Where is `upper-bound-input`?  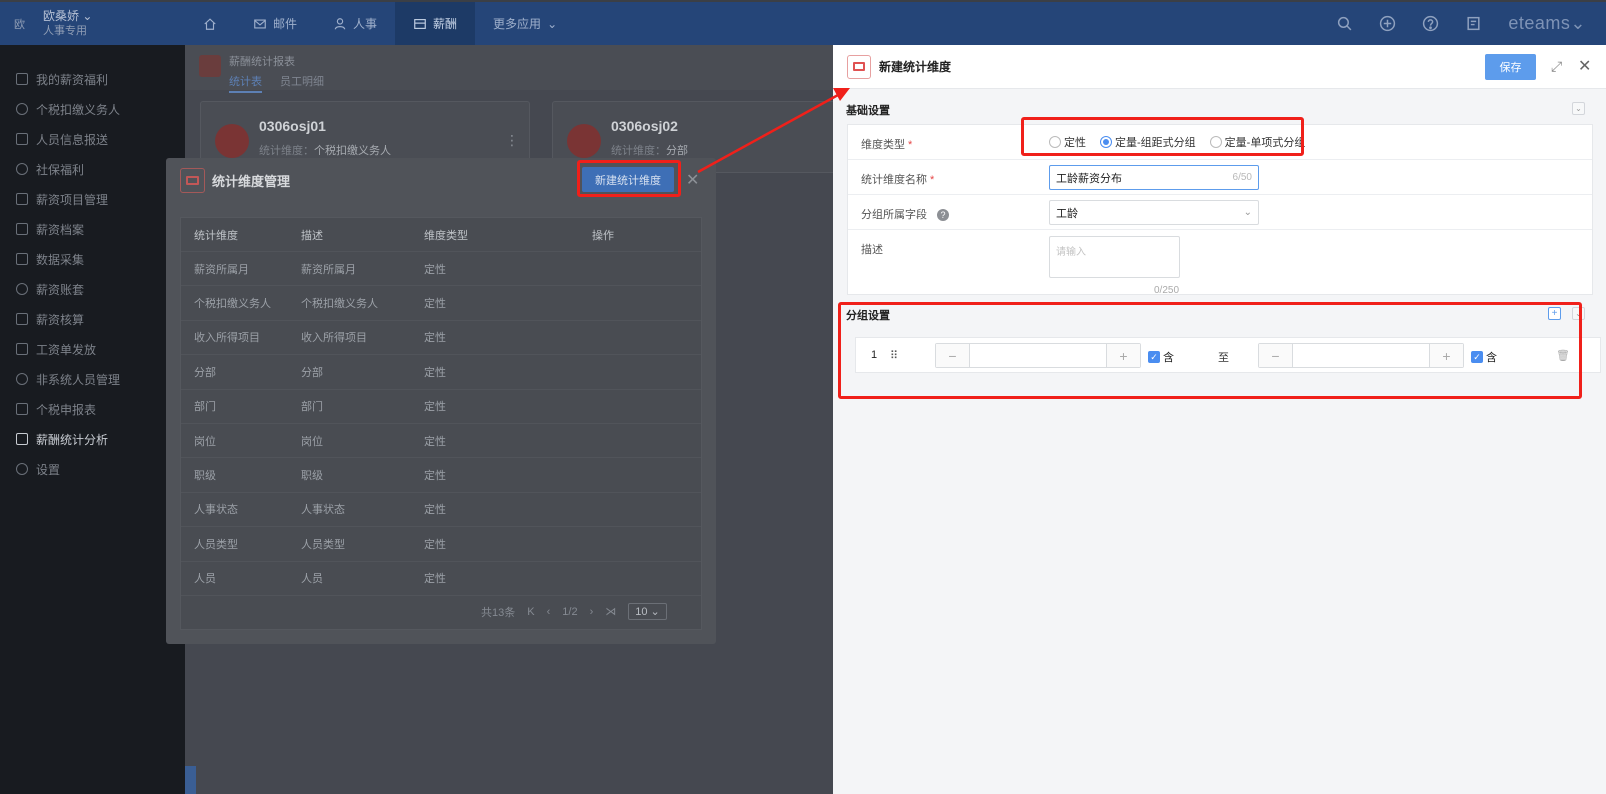 upper-bound-input is located at coordinates (1361, 355).